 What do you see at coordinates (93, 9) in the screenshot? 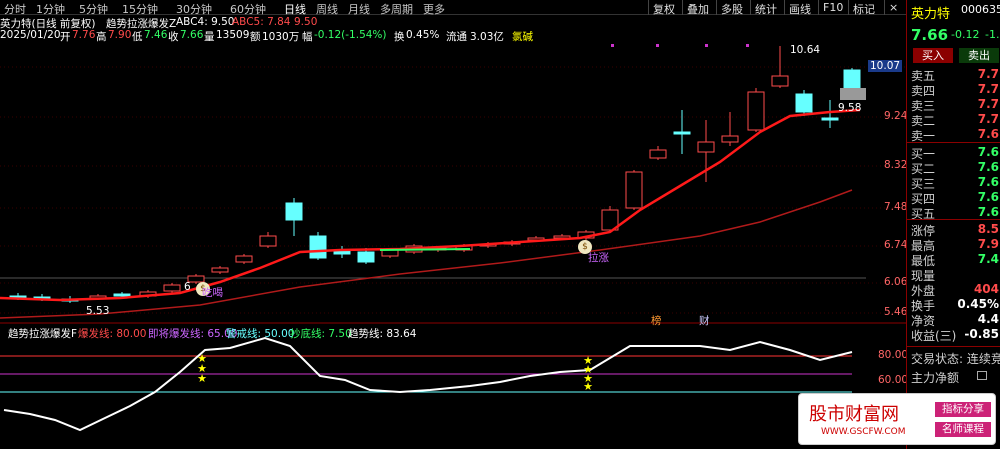
I see `period-2: 5分钟` at bounding box center [93, 9].